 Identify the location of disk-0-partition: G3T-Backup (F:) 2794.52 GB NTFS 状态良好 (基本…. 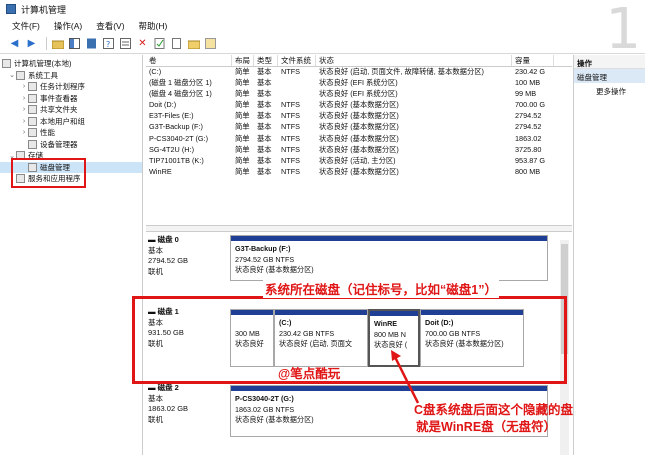
(389, 258).